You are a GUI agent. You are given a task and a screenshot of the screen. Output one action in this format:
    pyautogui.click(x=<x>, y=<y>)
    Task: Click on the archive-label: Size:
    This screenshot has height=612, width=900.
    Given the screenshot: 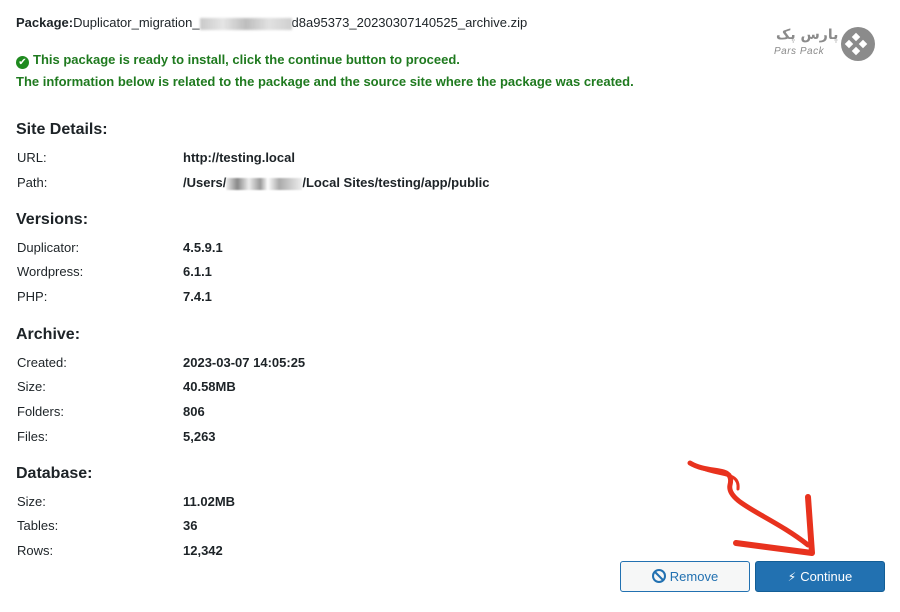 What is the action you would take?
    pyautogui.click(x=31, y=386)
    